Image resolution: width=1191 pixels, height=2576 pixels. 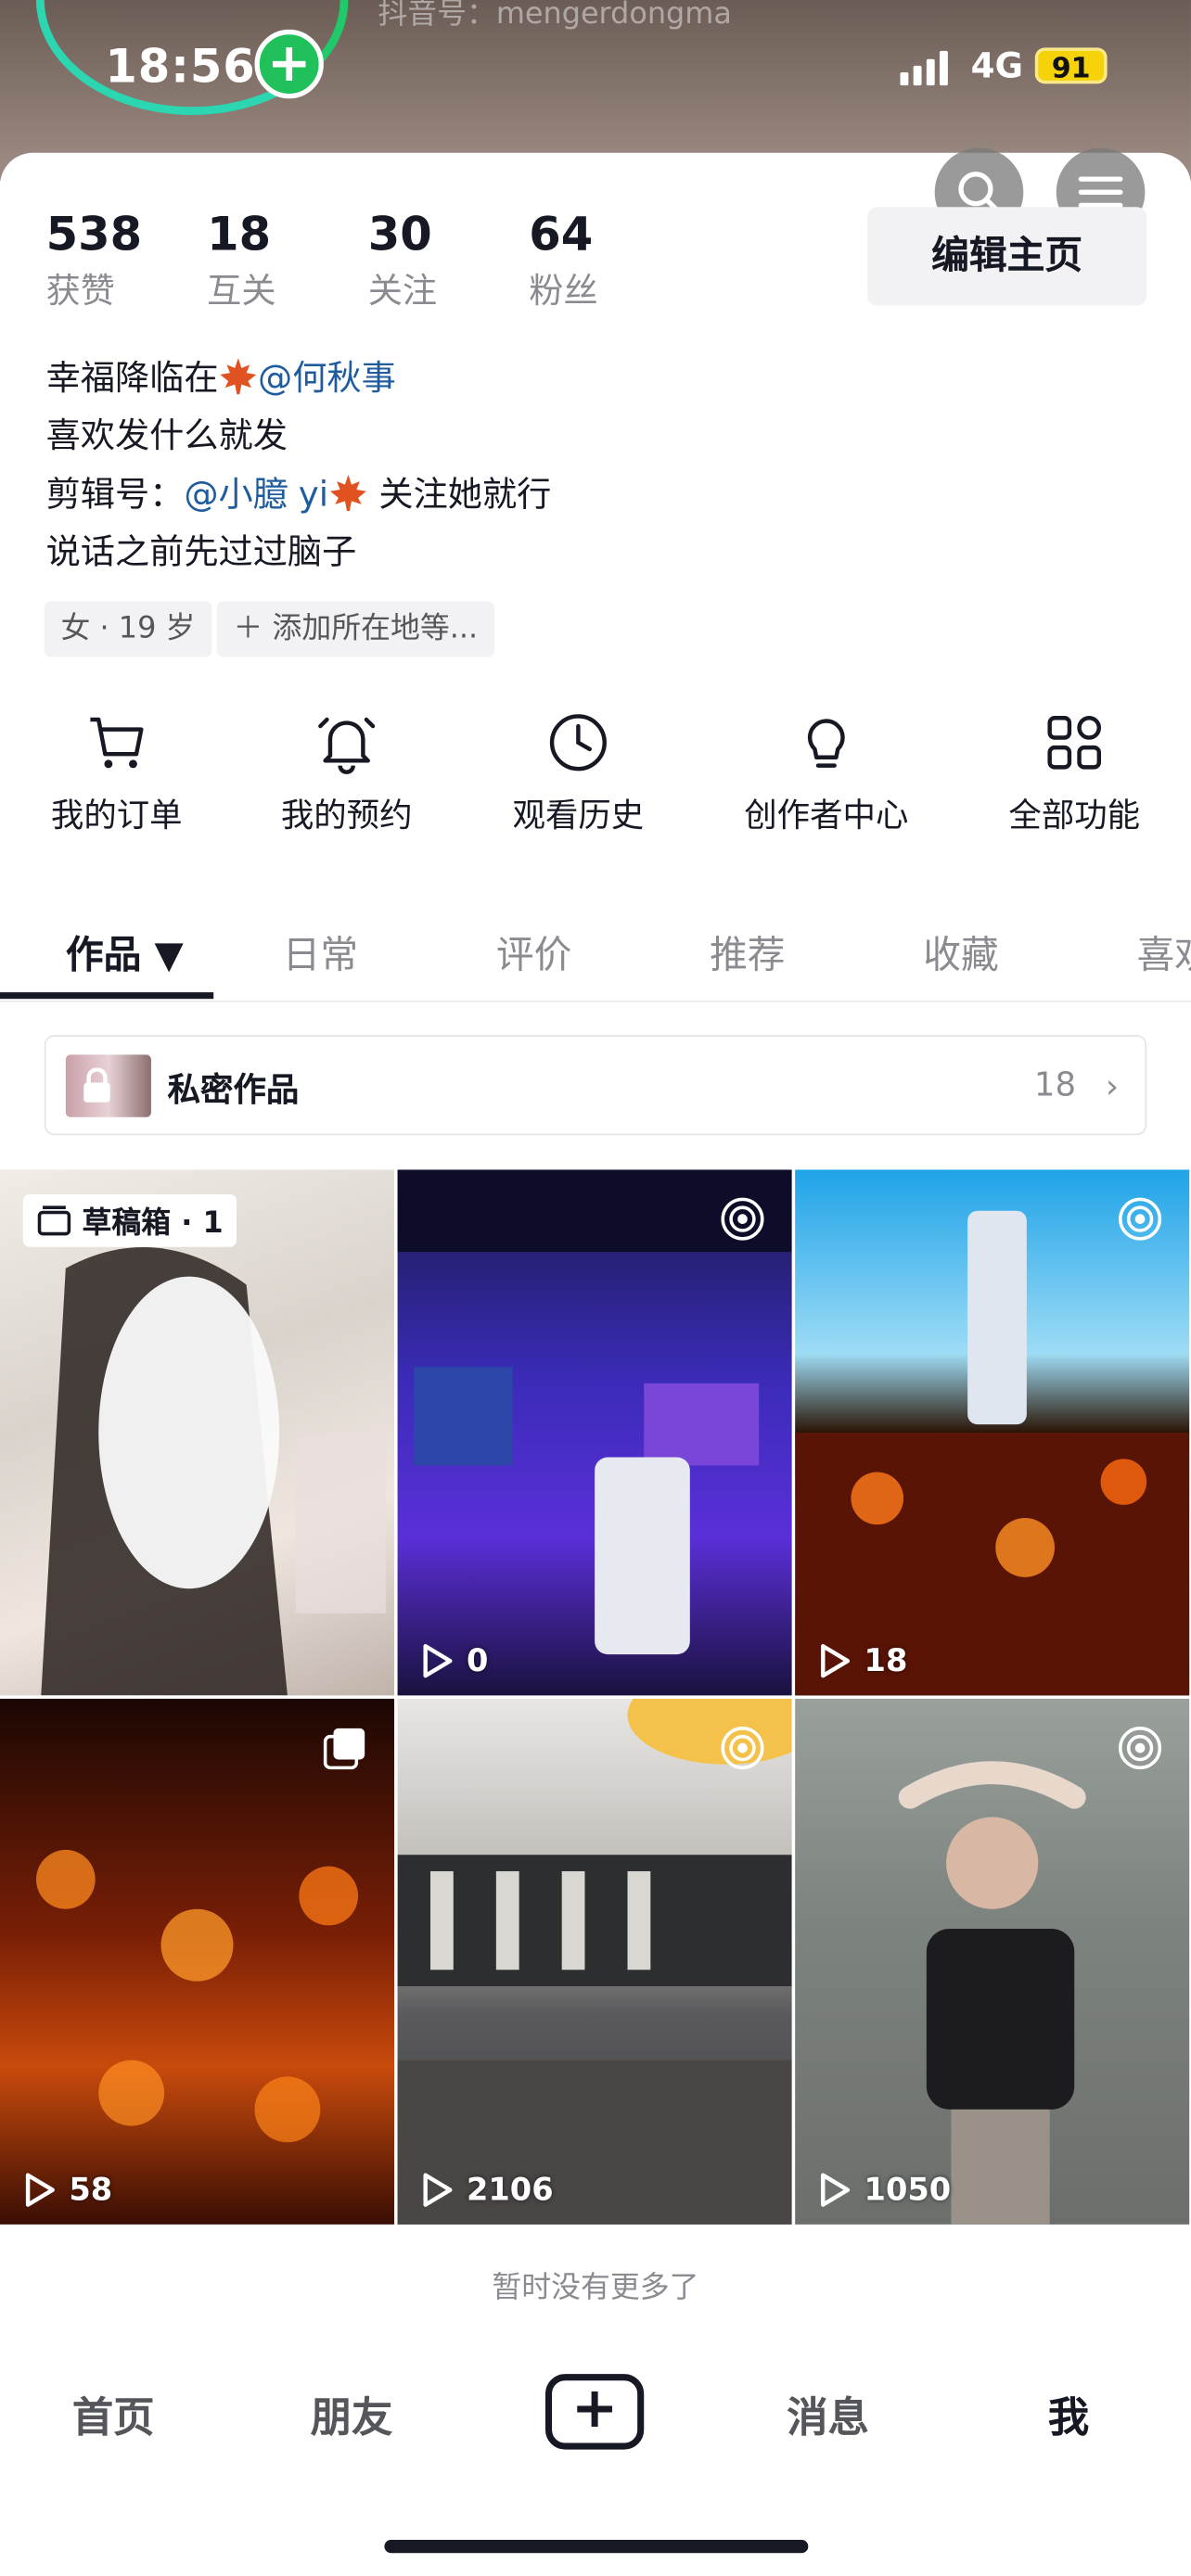 I want to click on function-history: 观看历史, so click(x=578, y=772).